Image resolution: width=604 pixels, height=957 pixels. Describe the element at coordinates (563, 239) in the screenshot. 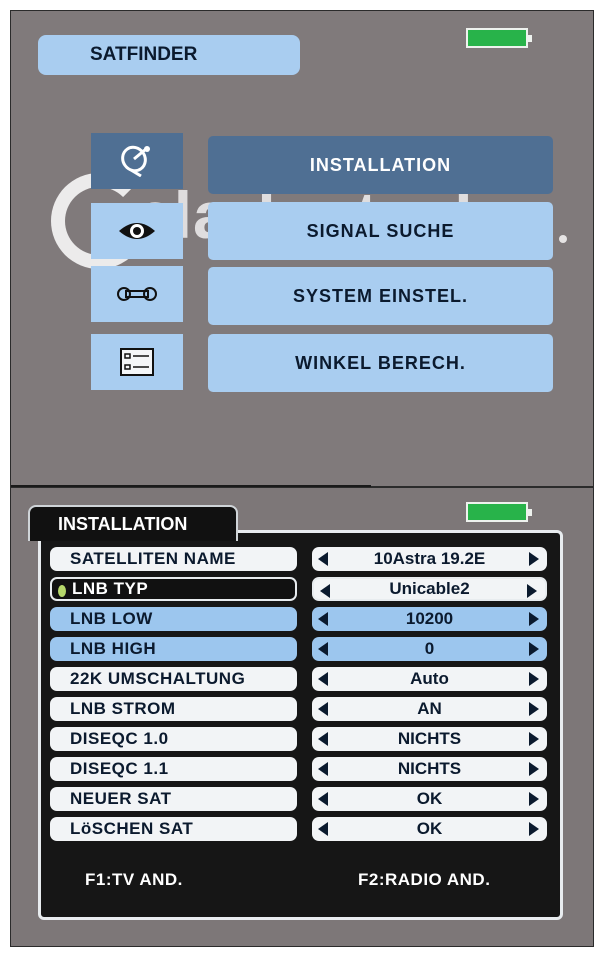

I see `registered-mark` at that location.